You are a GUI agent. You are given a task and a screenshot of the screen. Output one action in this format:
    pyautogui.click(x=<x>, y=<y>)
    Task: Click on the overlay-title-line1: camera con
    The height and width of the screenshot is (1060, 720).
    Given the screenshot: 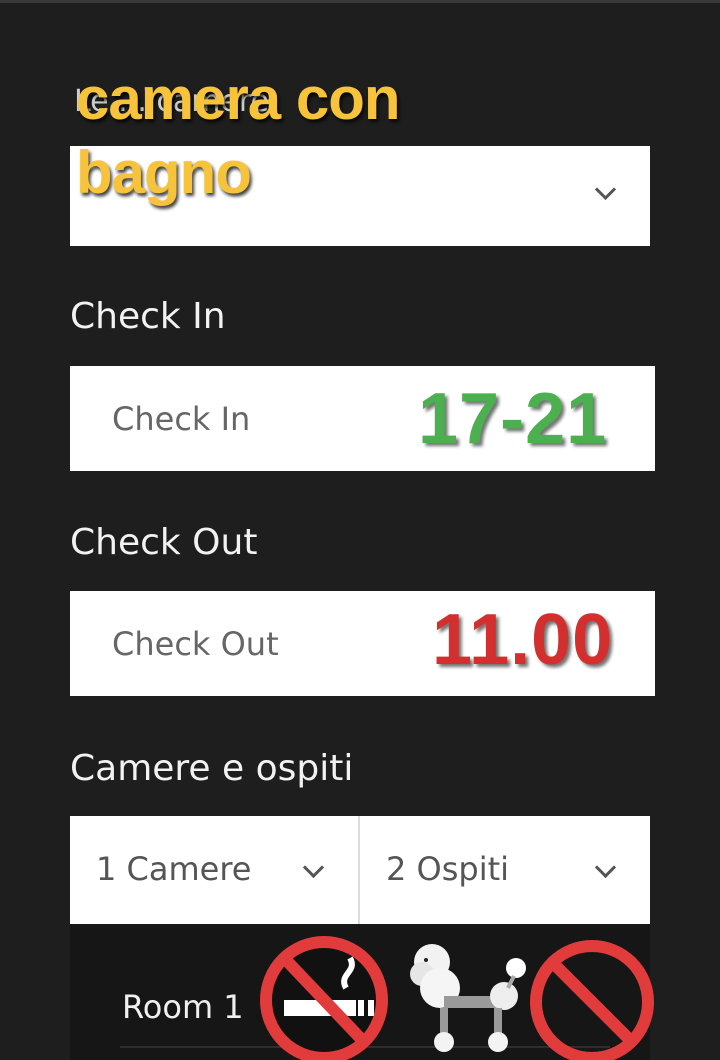 What is the action you would take?
    pyautogui.click(x=238, y=98)
    